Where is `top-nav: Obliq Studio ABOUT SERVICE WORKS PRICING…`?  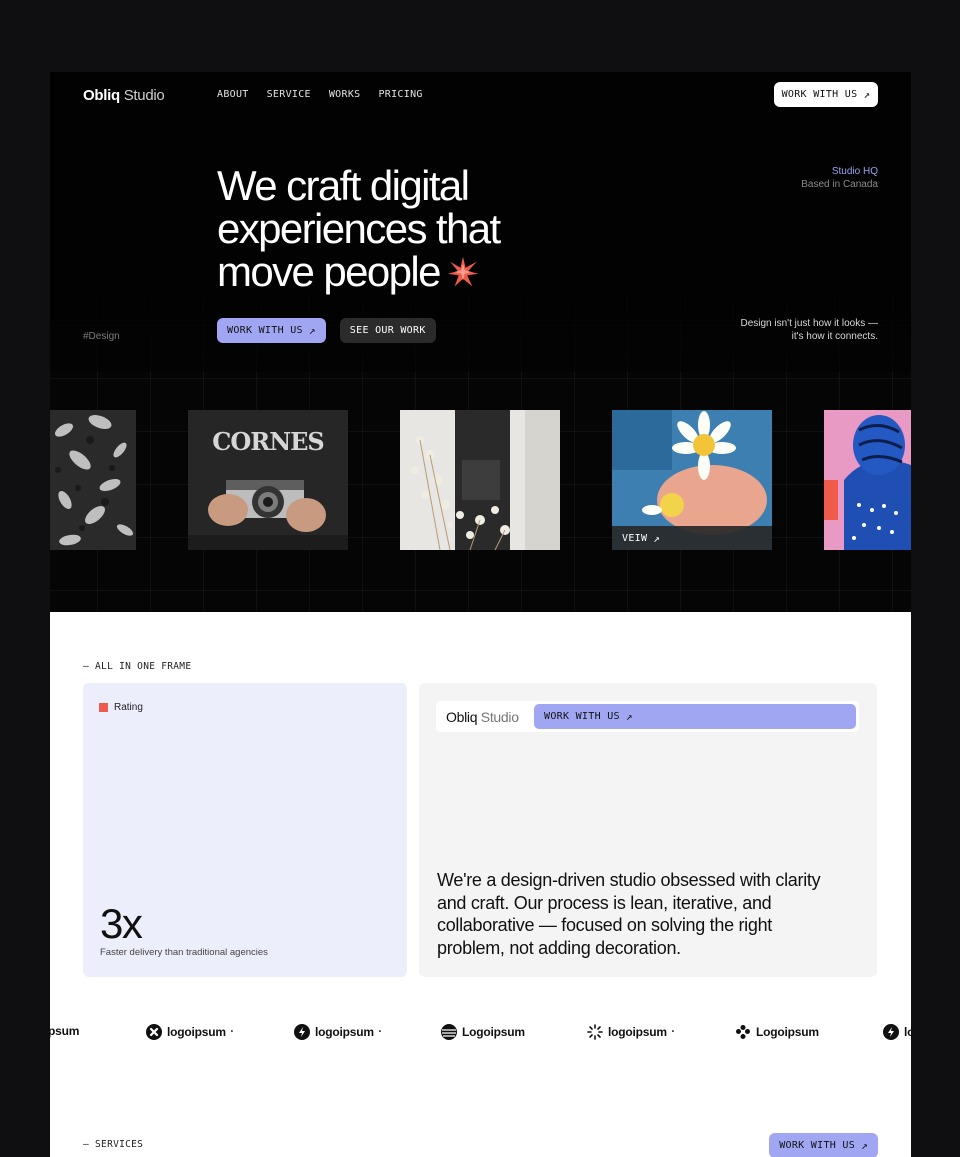
top-nav: Obliq Studio ABOUT SERVICE WORKS PRICING… is located at coordinates (480, 95).